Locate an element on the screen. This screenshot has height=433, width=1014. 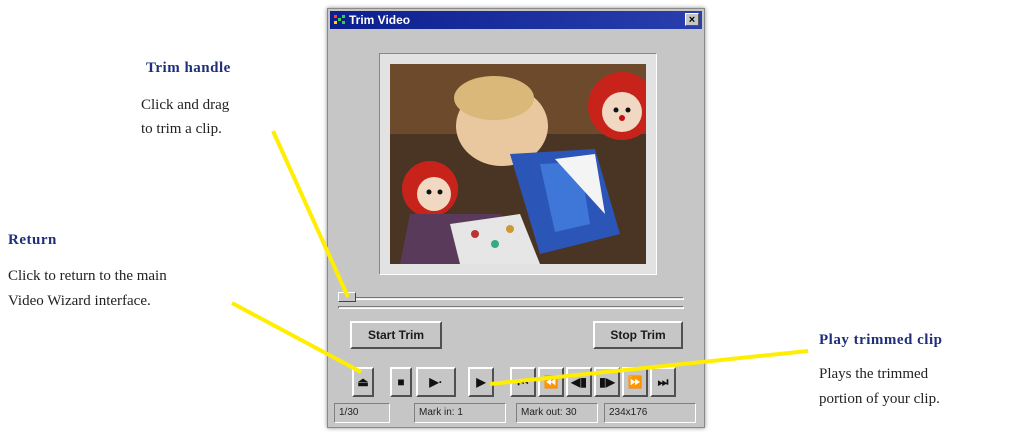
video-frame is located at coordinates (518, 164).